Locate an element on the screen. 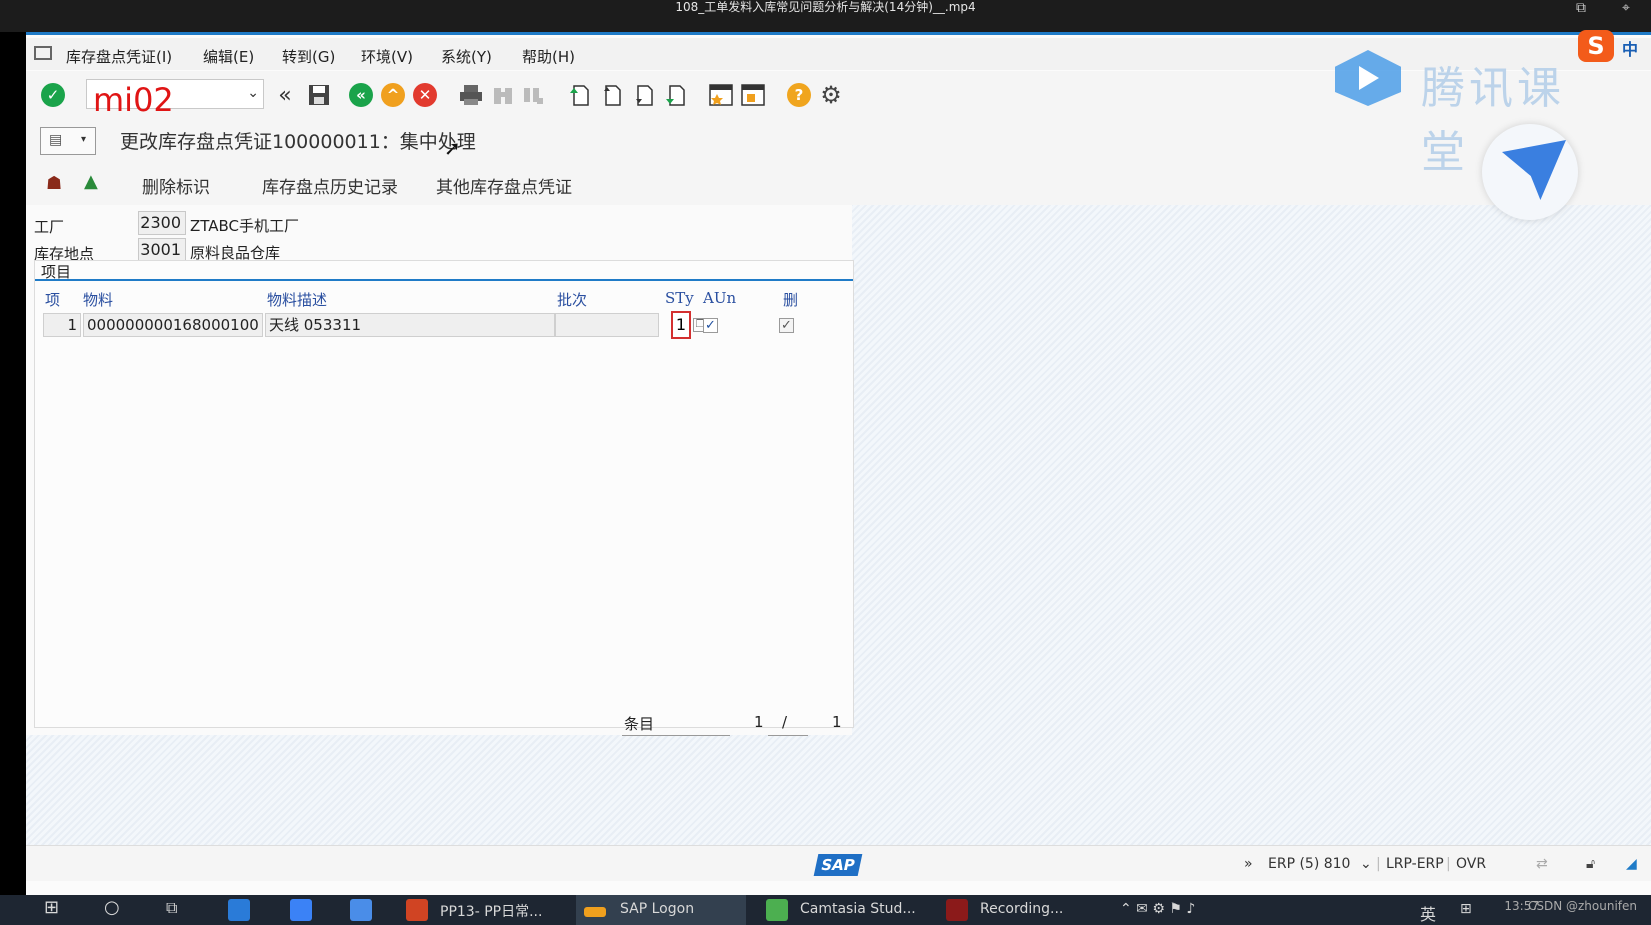 This screenshot has height=925, width=1651. save-button is located at coordinates (319, 95).